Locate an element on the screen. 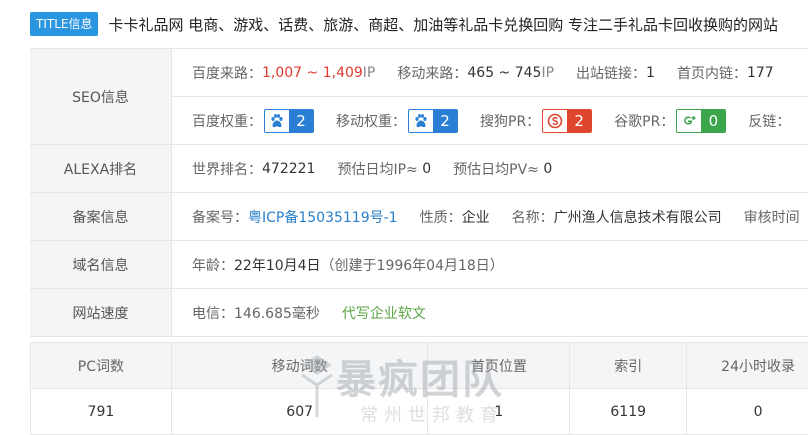 Image resolution: width=808 pixels, height=435 pixels. icp-audit-time-label: 审核时间 is located at coordinates (772, 217).